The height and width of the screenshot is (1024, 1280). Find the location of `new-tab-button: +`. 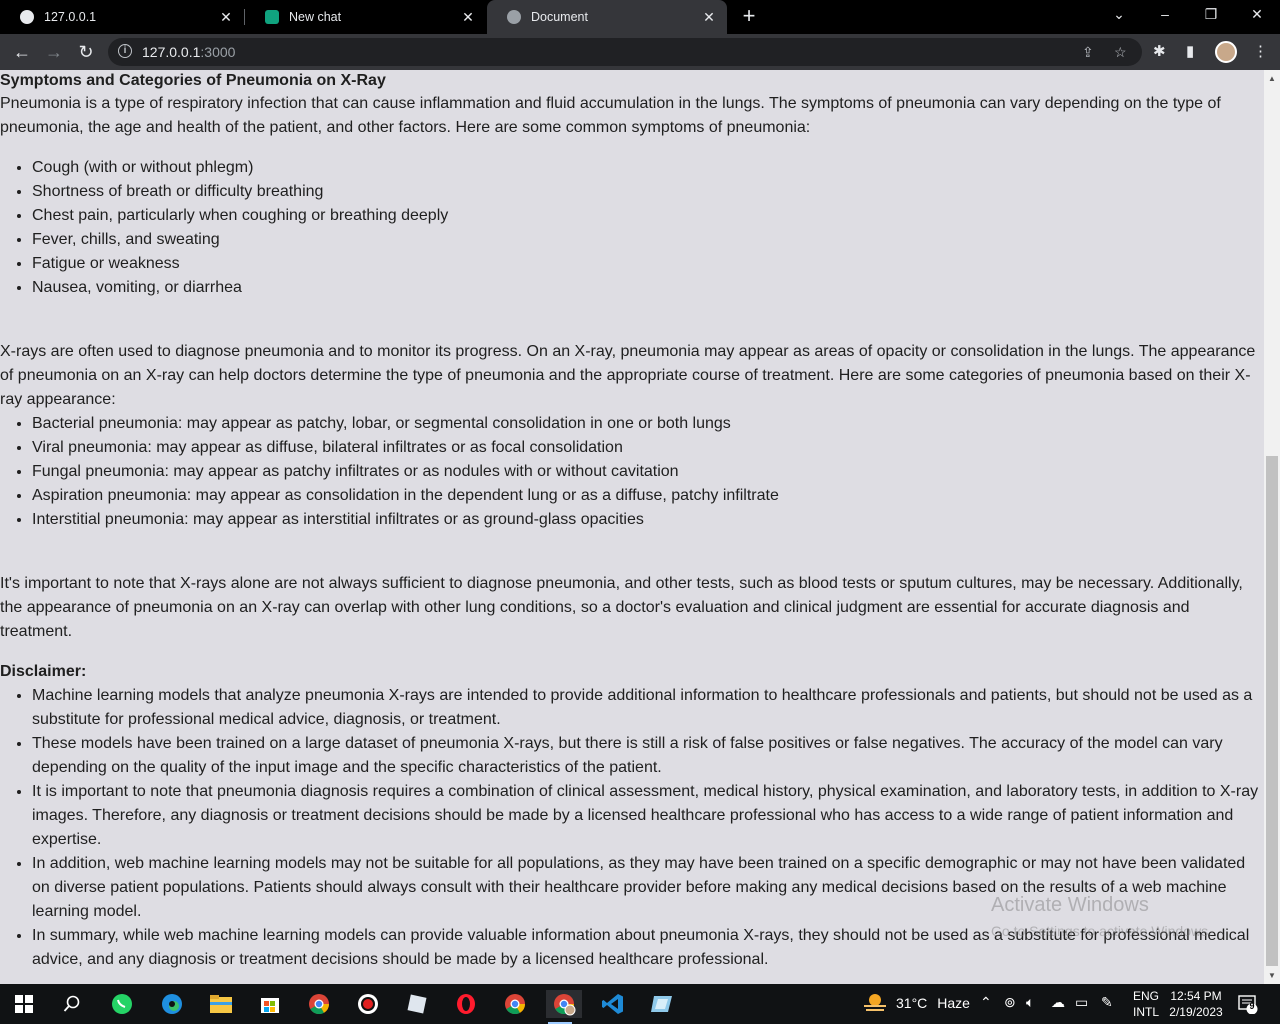

new-tab-button: + is located at coordinates (749, 16).